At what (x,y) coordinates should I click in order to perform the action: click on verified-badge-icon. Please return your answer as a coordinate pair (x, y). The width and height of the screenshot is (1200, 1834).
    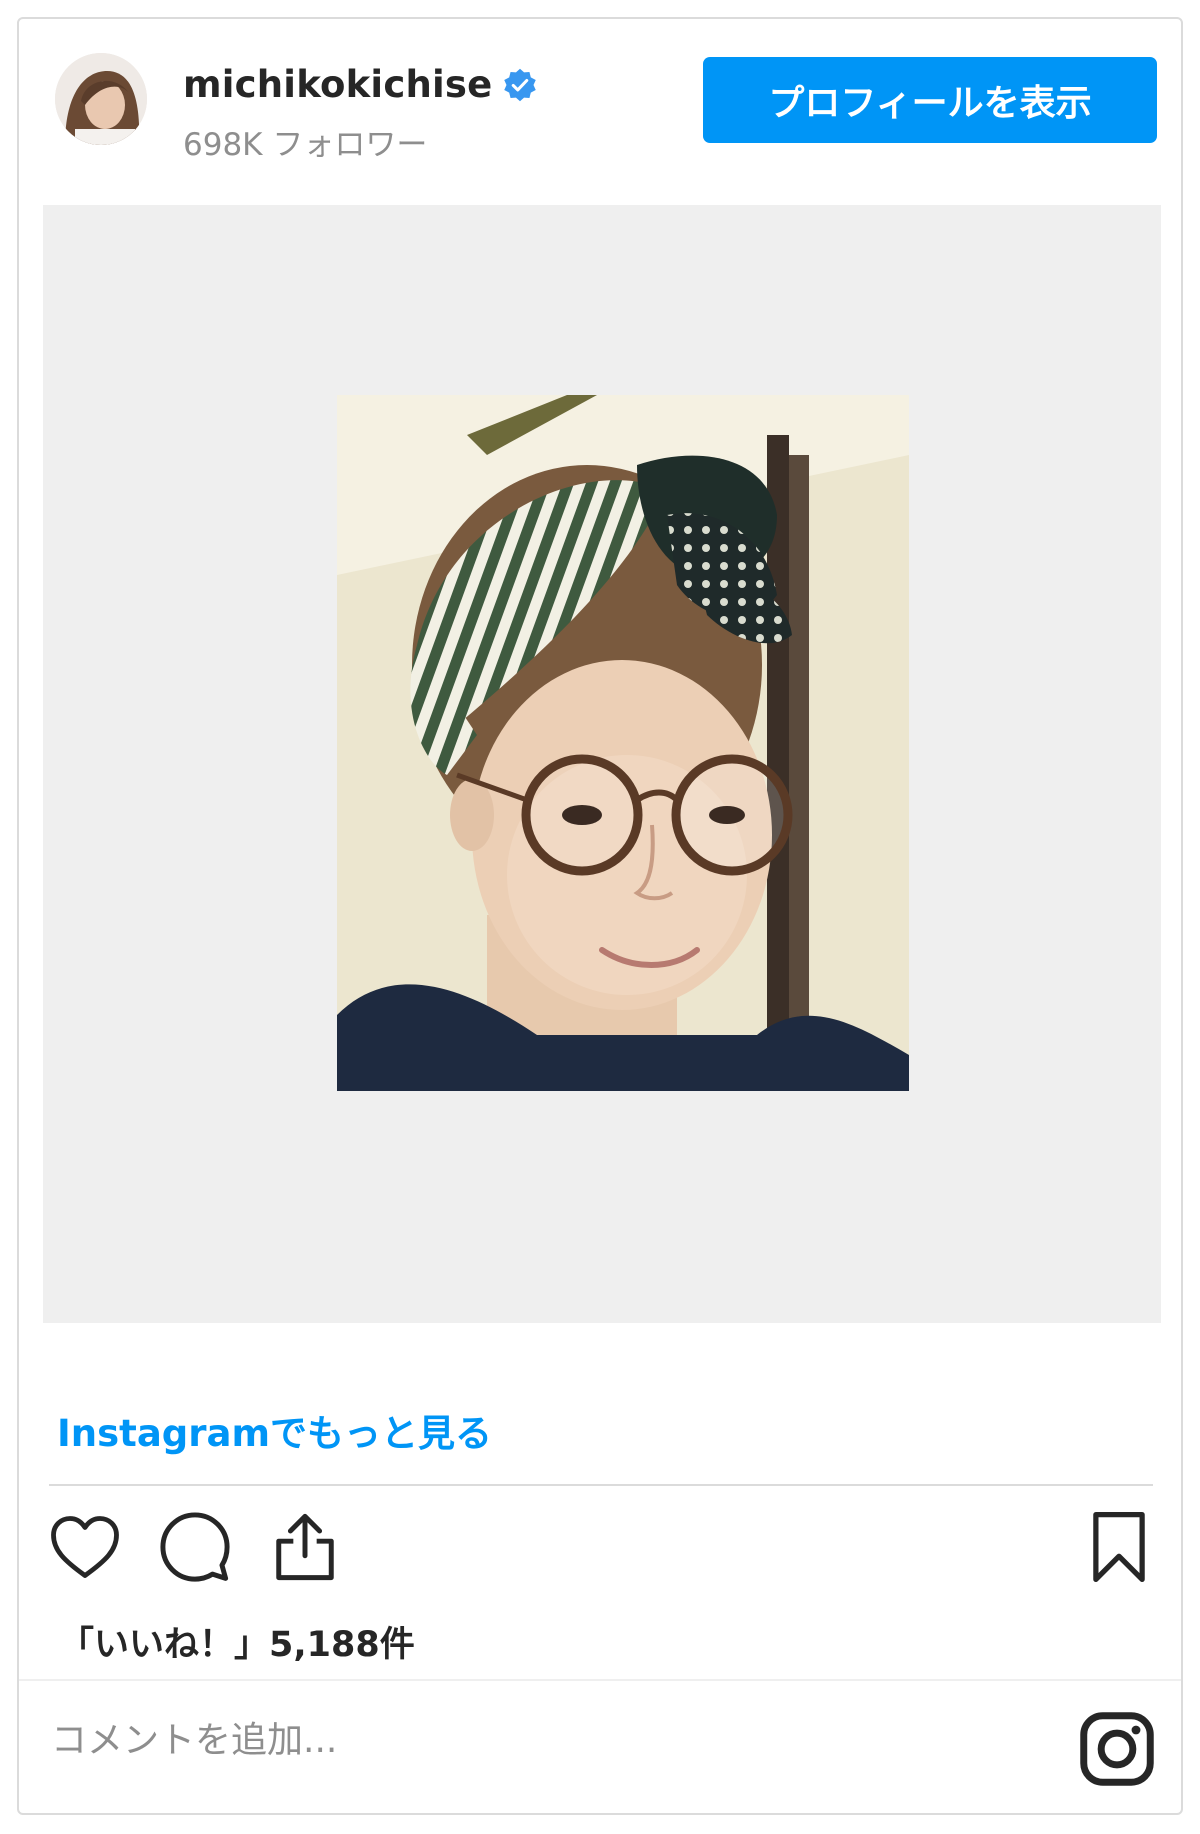
    Looking at the image, I should click on (520, 84).